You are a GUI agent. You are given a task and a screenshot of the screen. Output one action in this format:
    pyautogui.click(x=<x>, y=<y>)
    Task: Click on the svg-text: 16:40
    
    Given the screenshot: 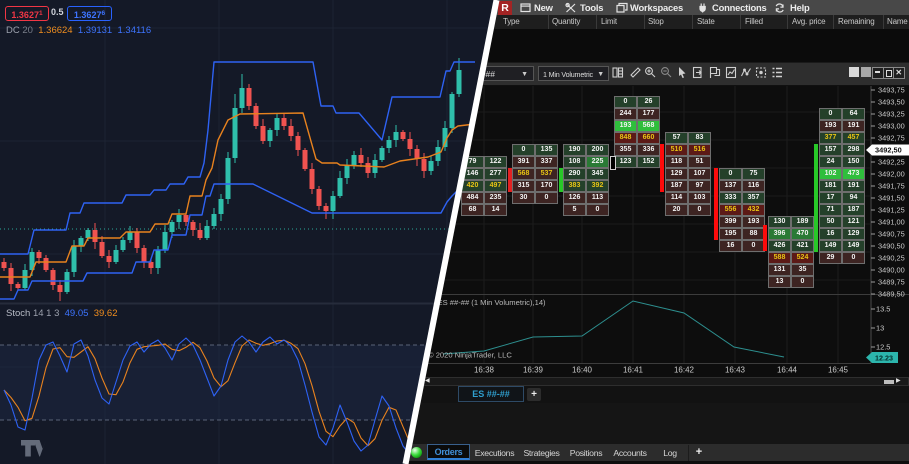 What is the action you would take?
    pyautogui.click(x=582, y=370)
    